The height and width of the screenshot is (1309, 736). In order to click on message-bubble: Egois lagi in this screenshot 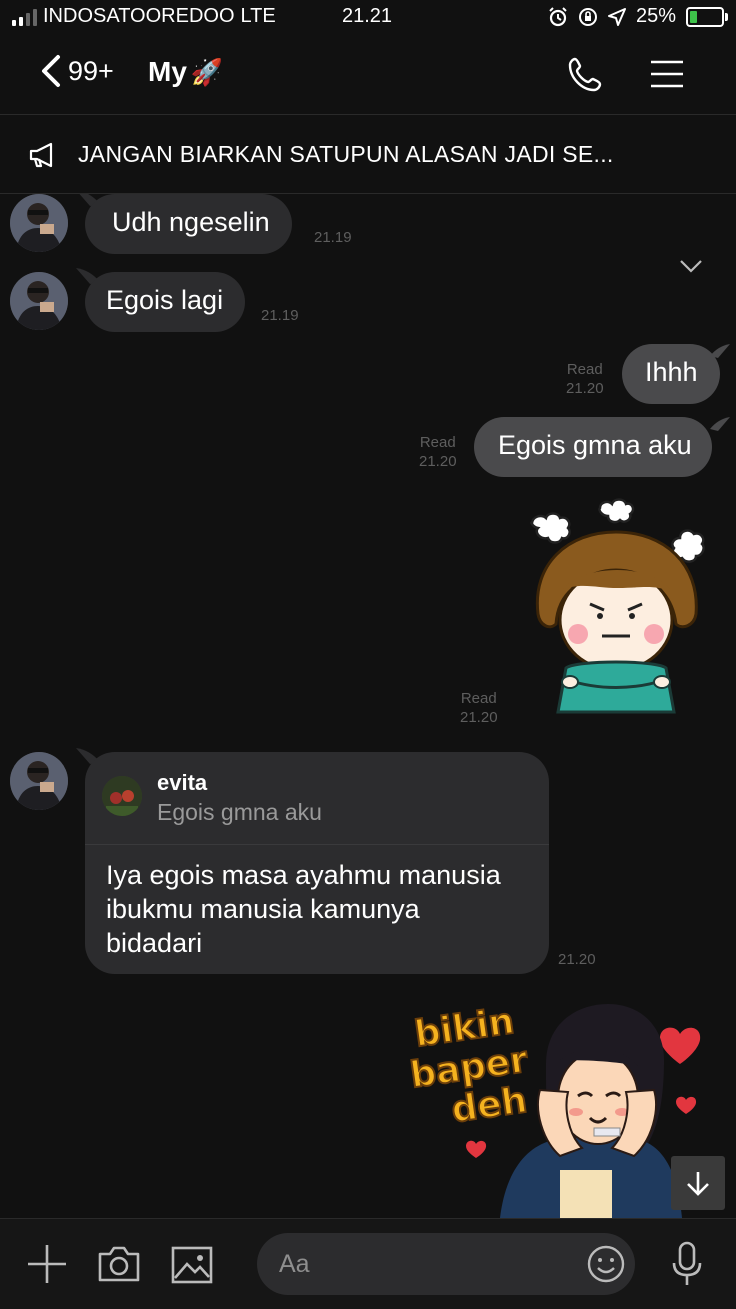, I will do `click(165, 302)`.